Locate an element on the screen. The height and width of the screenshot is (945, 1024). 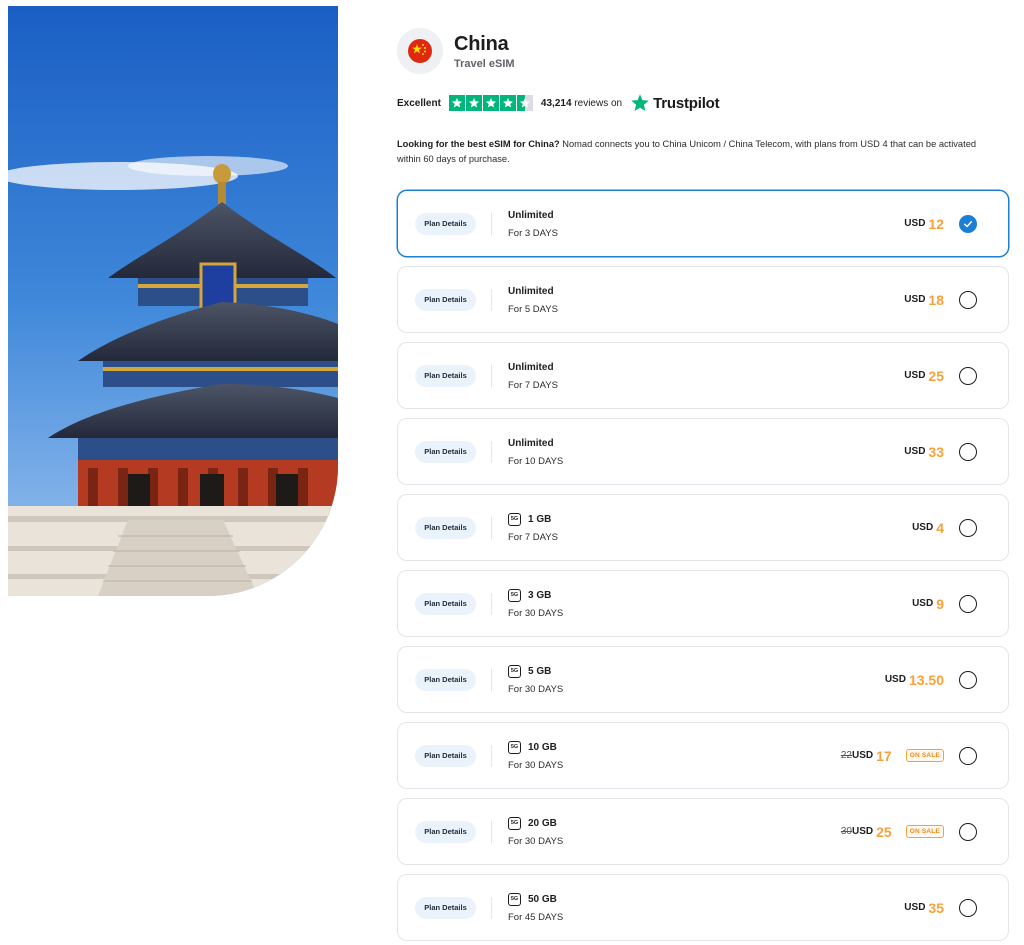
original-price: 30 is located at coordinates (846, 831).